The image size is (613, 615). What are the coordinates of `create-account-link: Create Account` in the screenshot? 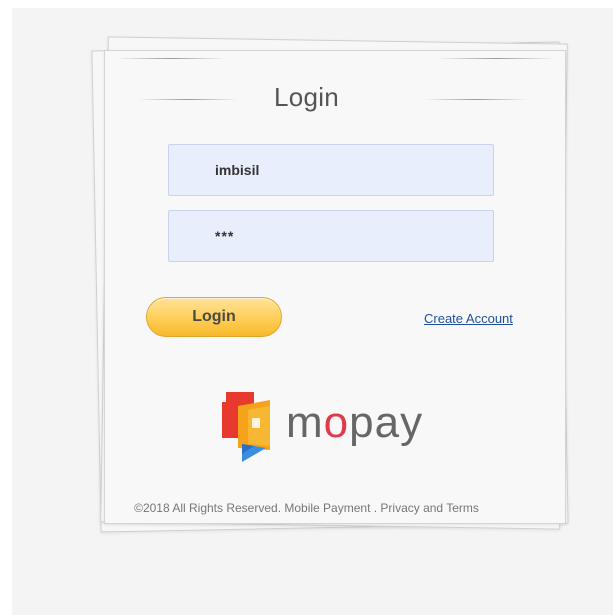 It's located at (468, 318).